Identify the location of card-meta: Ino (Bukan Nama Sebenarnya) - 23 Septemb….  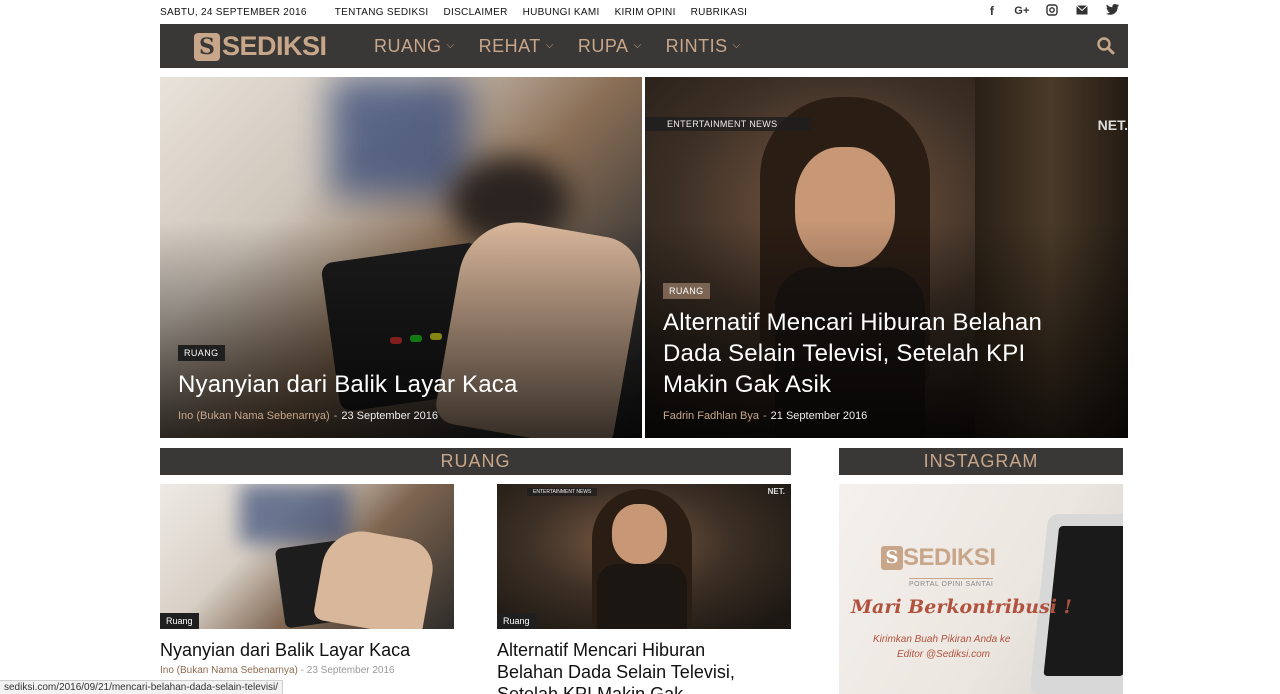
(307, 670).